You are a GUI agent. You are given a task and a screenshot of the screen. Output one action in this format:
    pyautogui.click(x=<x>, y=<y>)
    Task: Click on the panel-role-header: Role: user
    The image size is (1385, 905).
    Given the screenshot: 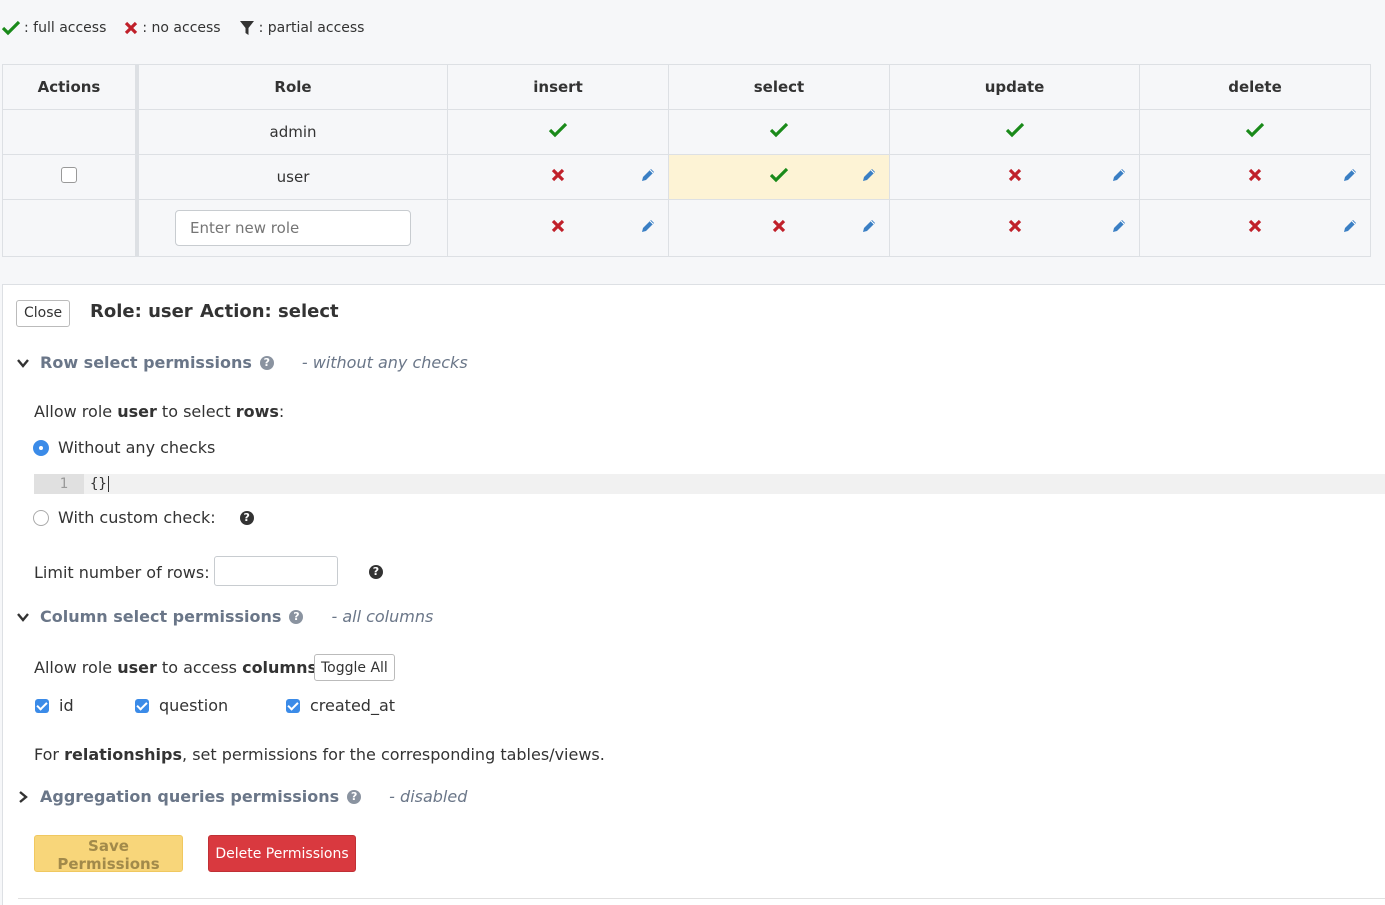 What is the action you would take?
    pyautogui.click(x=141, y=311)
    